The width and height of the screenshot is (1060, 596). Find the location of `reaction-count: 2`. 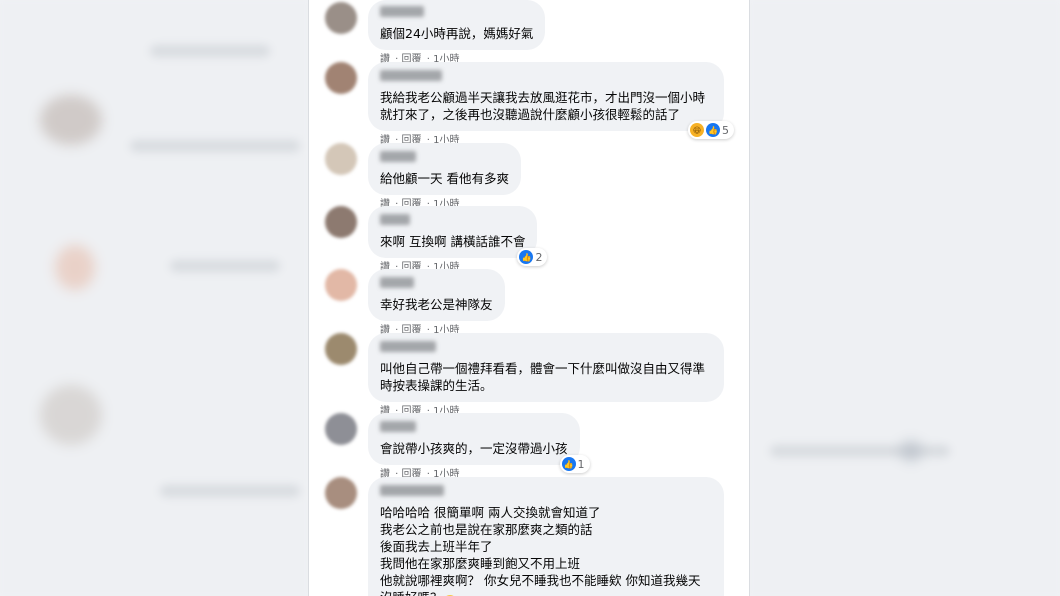

reaction-count: 2 is located at coordinates (539, 257).